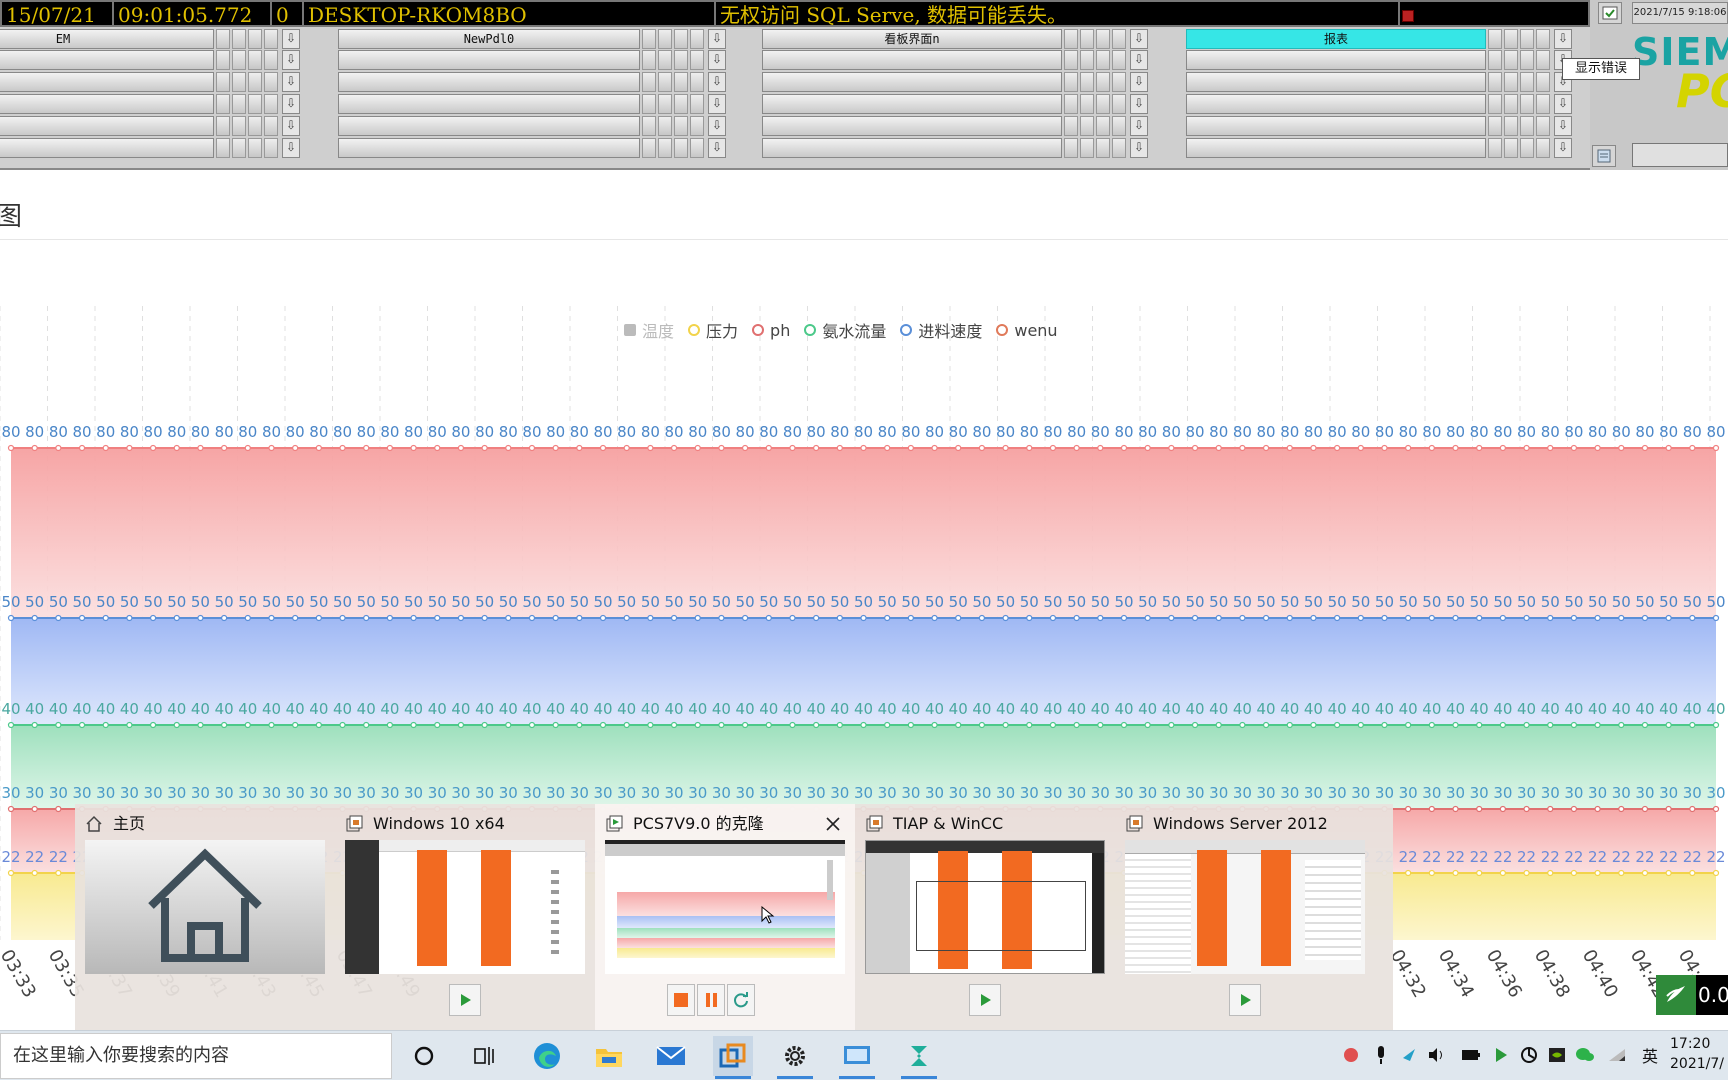 The height and width of the screenshot is (1080, 1728). I want to click on mail-icon, so click(671, 1056).